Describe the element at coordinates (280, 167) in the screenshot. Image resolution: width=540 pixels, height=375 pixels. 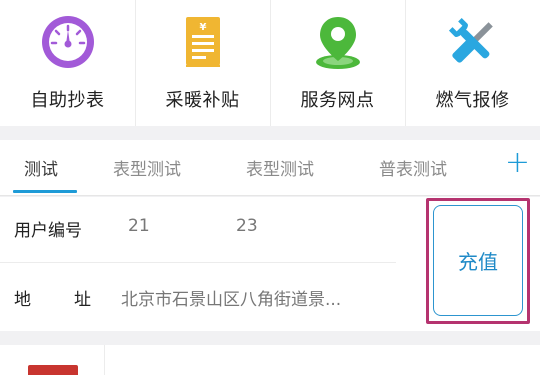
I see `tab-meter-type-test-2: 表型测试` at that location.